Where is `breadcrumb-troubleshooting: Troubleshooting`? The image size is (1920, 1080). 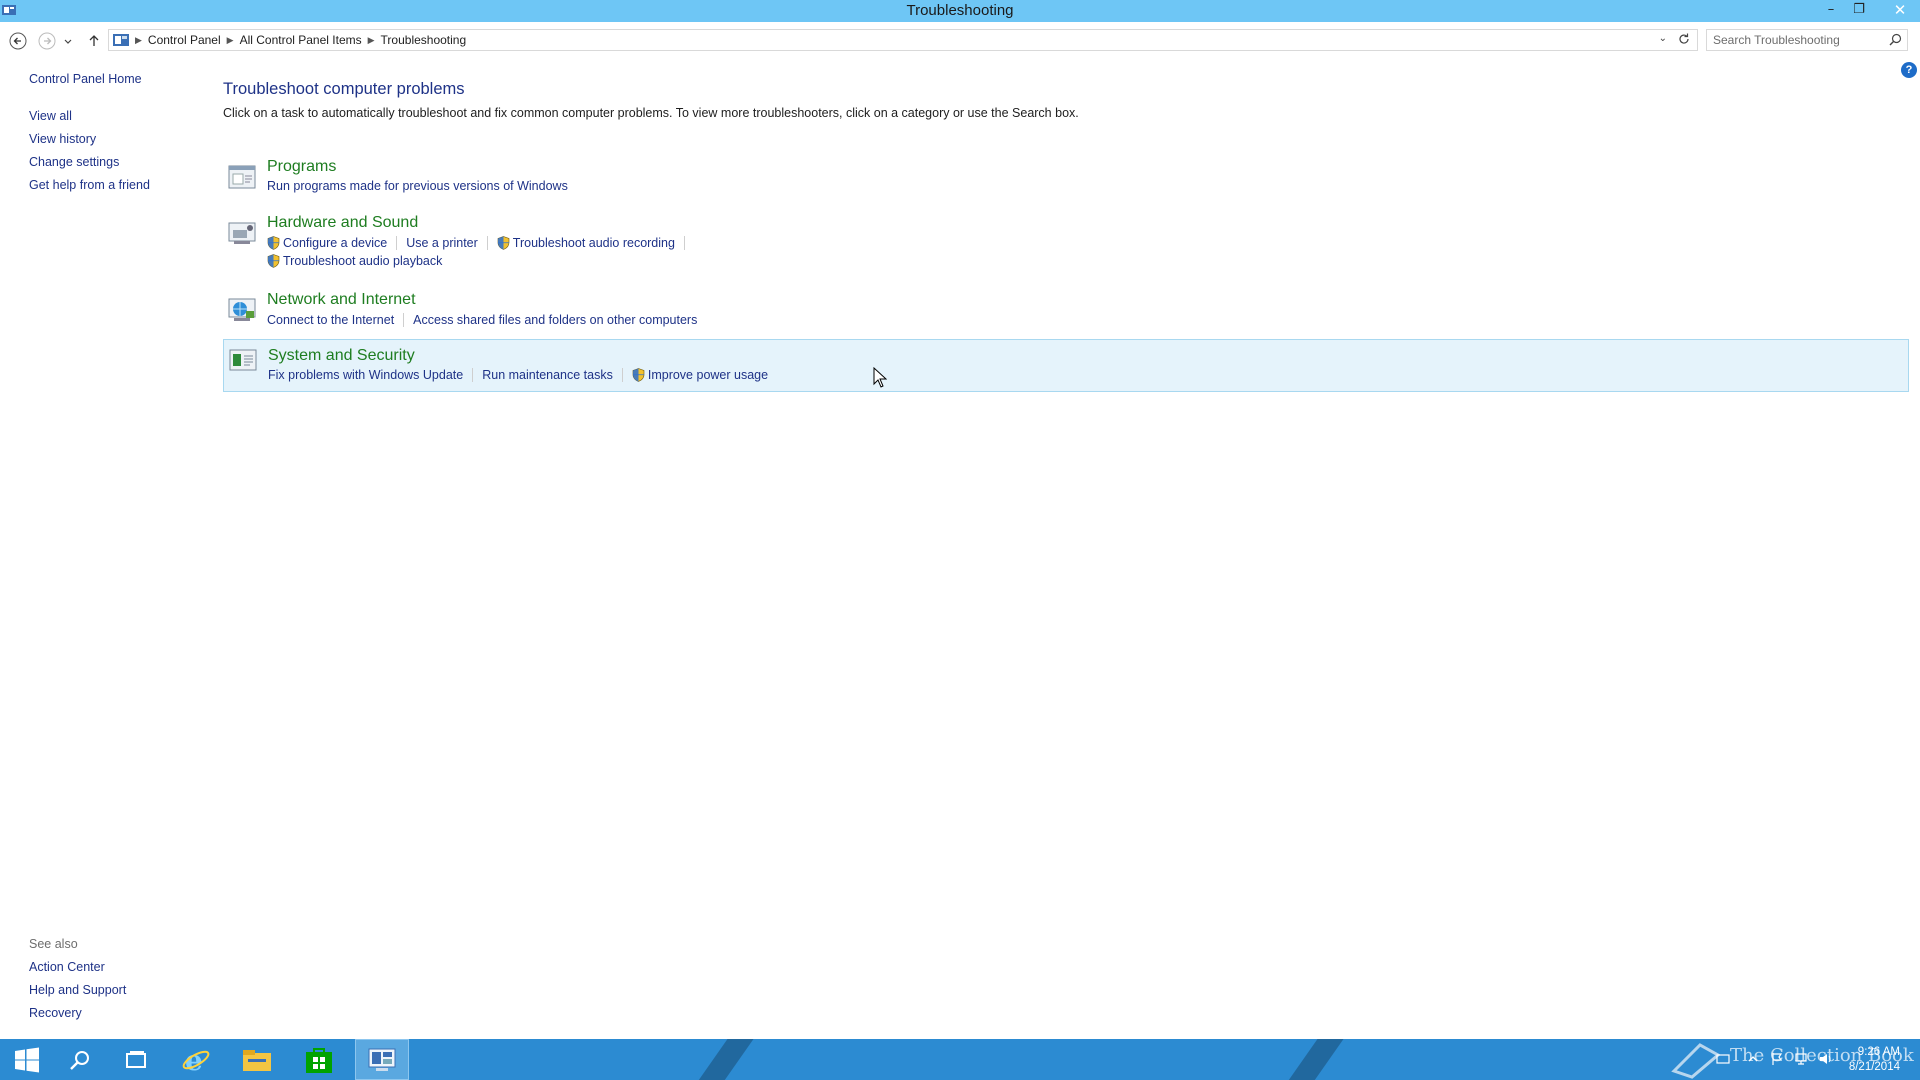
breadcrumb-troubleshooting: Troubleshooting is located at coordinates (424, 40).